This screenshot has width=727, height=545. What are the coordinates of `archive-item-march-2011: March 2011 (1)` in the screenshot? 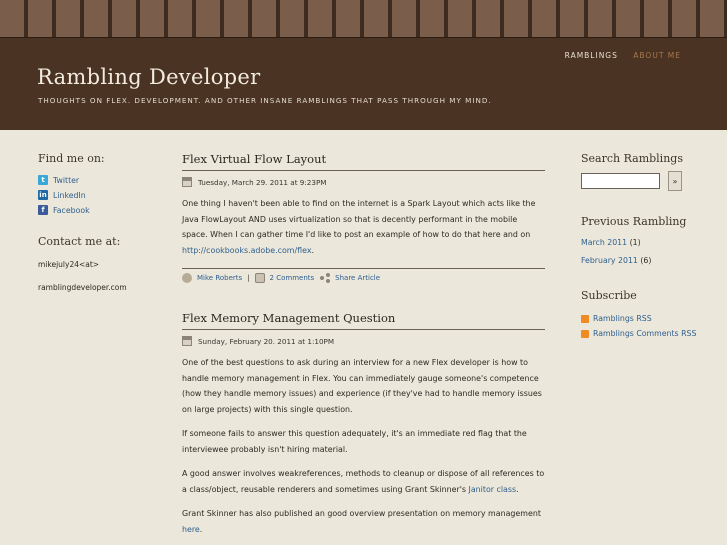 It's located at (646, 242).